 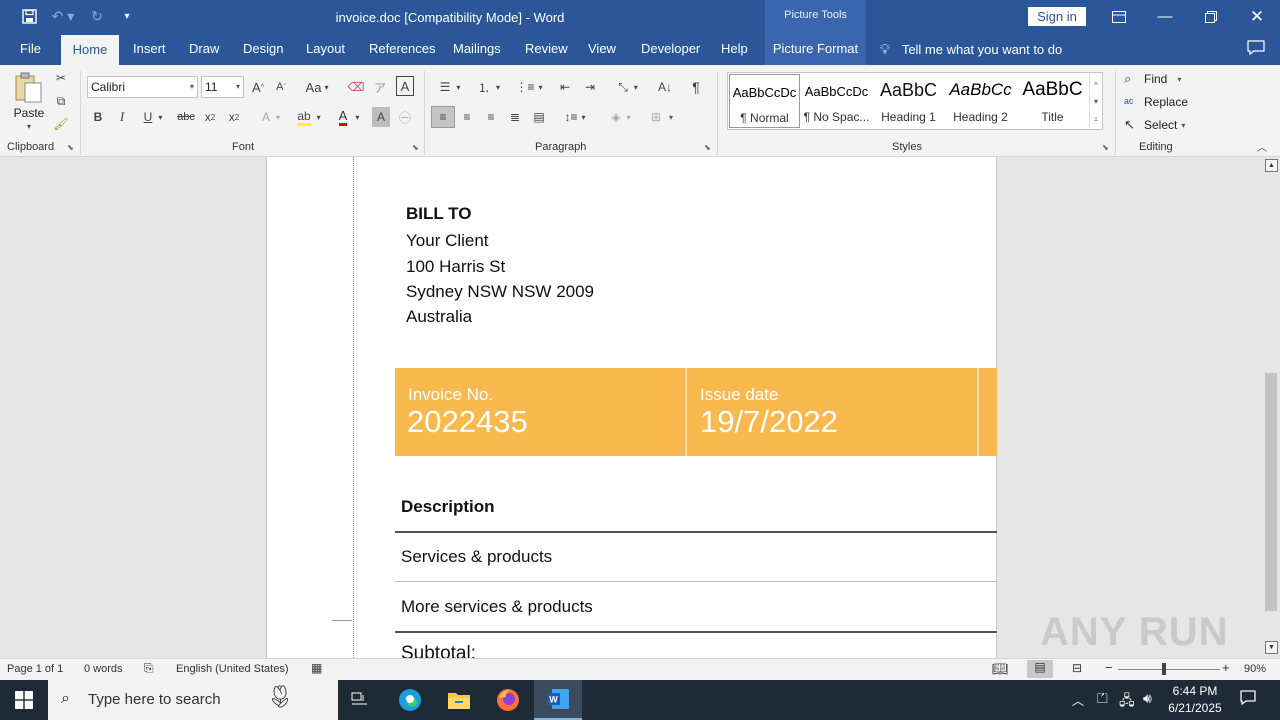 What do you see at coordinates (317, 87) in the screenshot?
I see `change-case-button: Aa ▾` at bounding box center [317, 87].